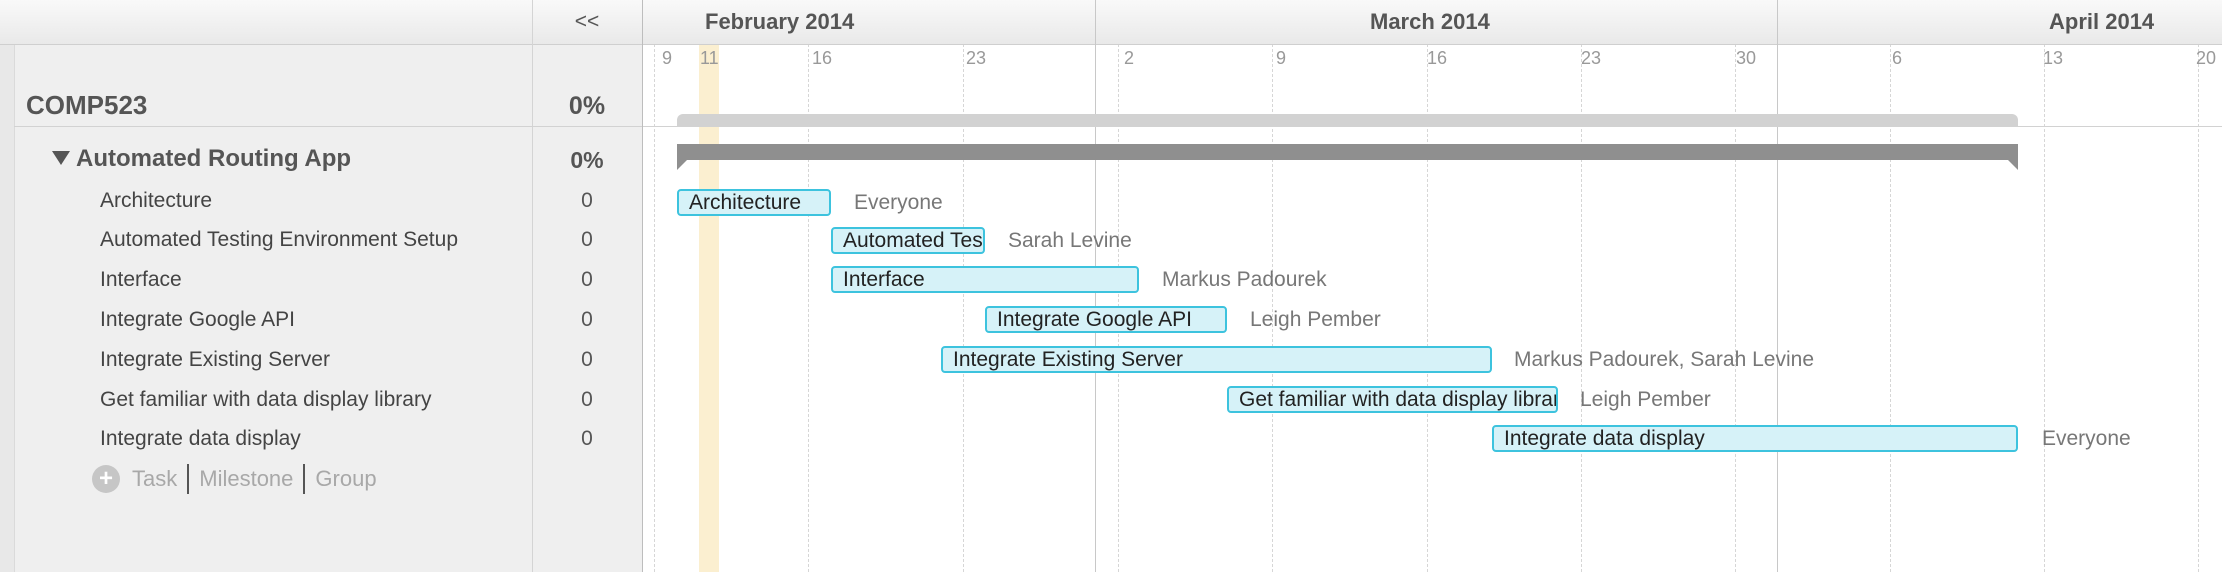  I want to click on day-label: 30, so click(1746, 58).